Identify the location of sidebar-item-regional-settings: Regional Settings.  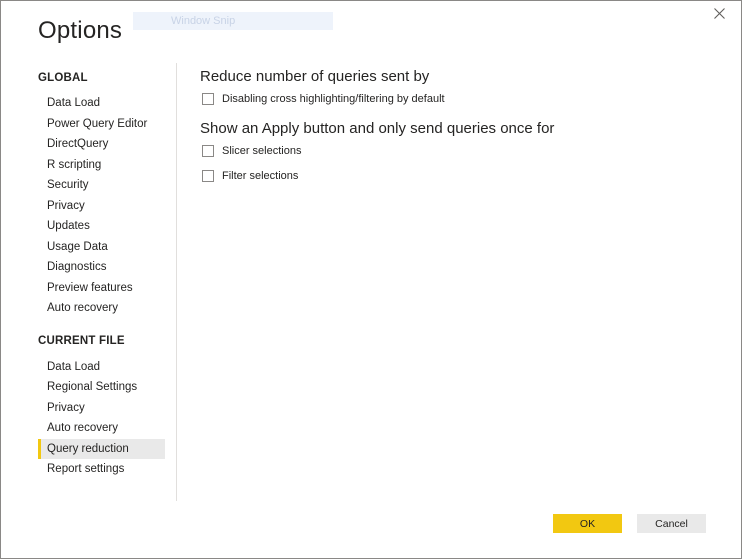
(101, 387).